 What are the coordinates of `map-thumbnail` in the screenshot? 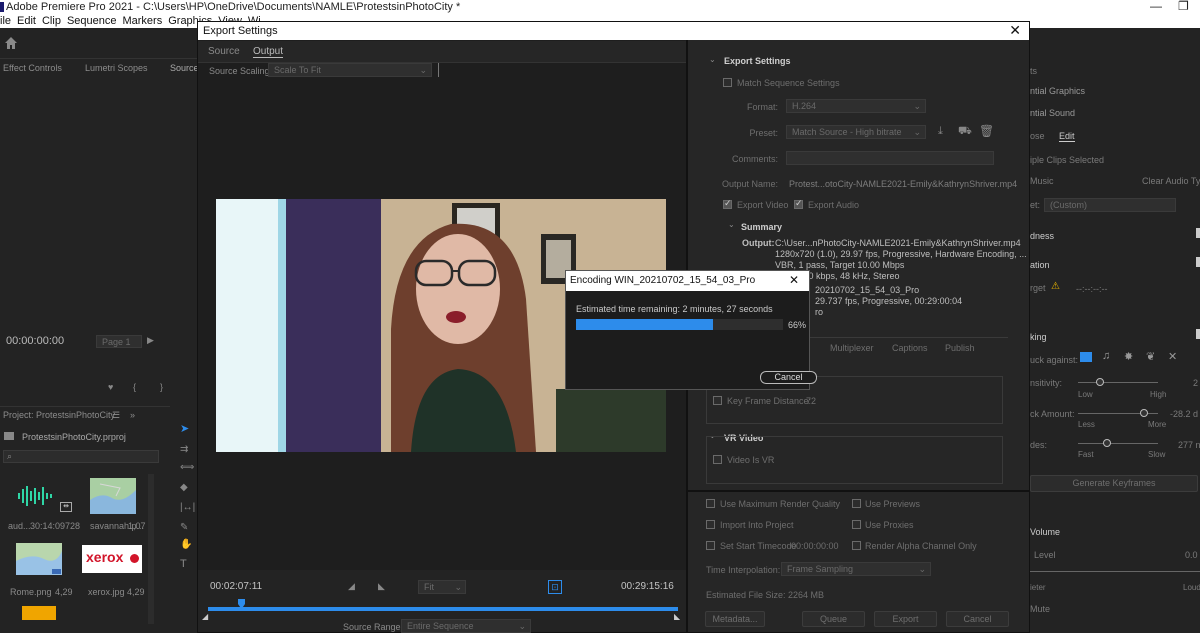 It's located at (39, 559).